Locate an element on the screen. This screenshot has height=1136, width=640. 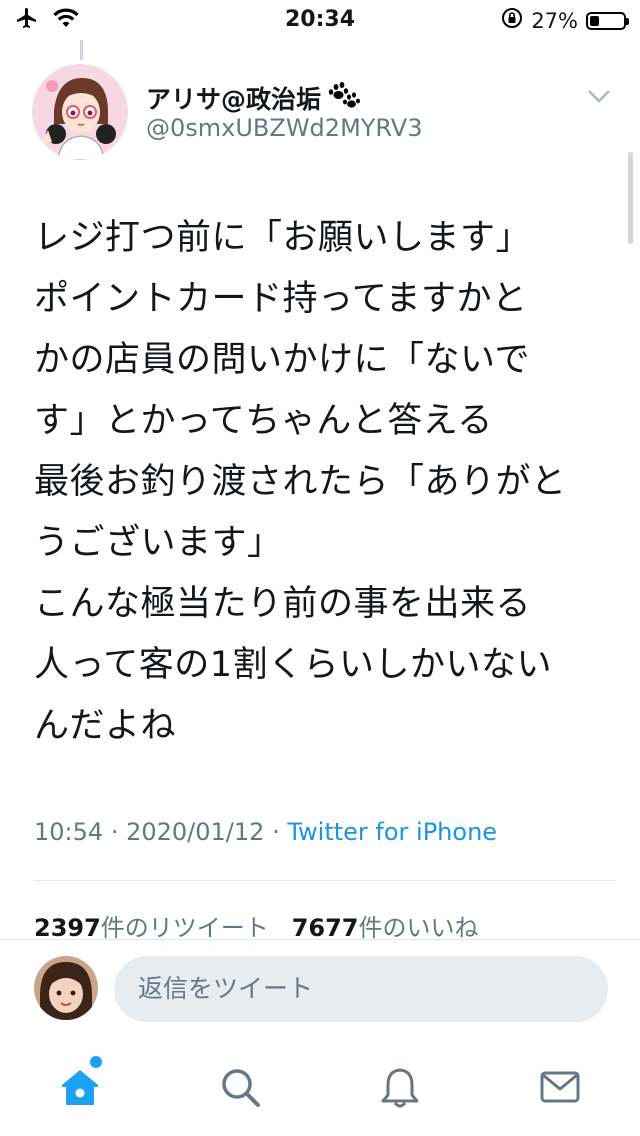
scroll-indicator is located at coordinates (630, 198).